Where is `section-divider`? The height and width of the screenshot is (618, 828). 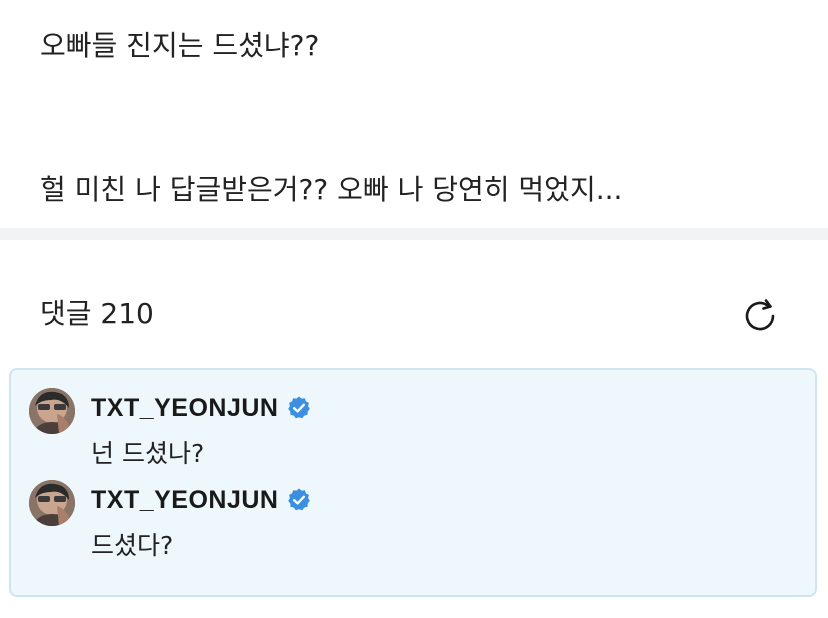
section-divider is located at coordinates (414, 234).